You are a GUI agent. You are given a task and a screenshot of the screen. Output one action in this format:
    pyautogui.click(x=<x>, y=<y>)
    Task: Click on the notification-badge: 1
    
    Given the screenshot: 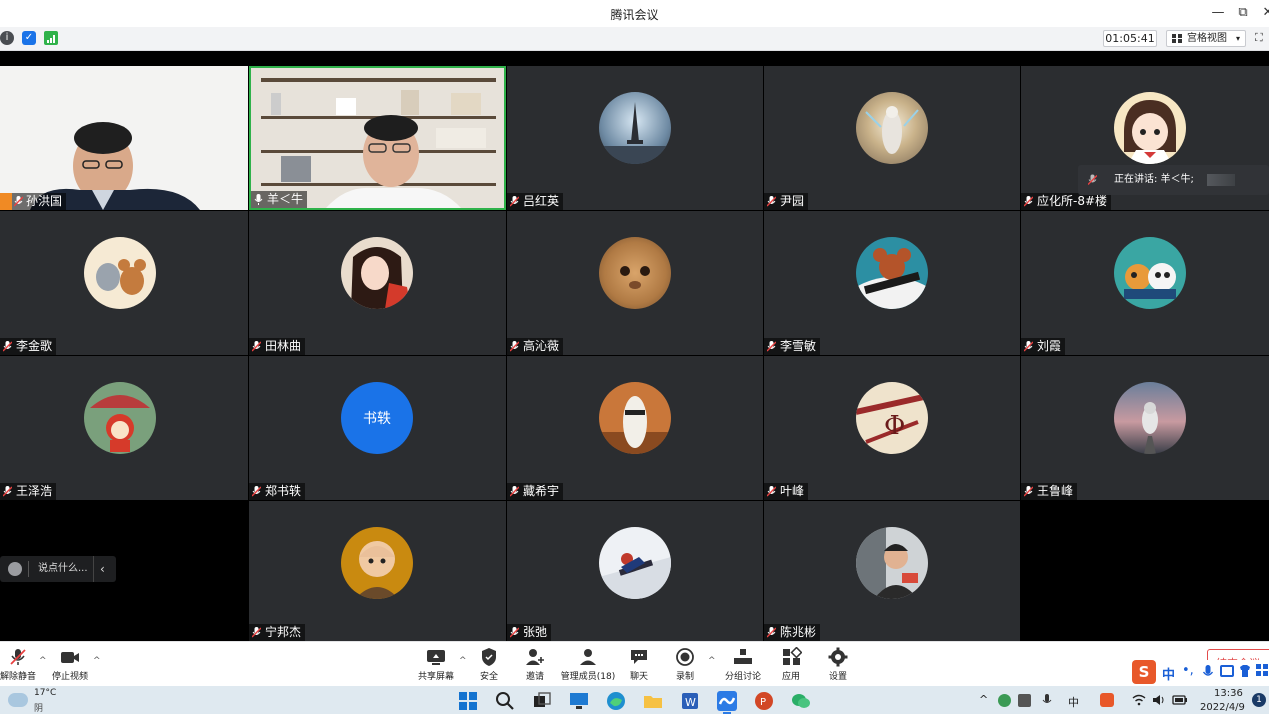 What is the action you would take?
    pyautogui.click(x=1259, y=700)
    